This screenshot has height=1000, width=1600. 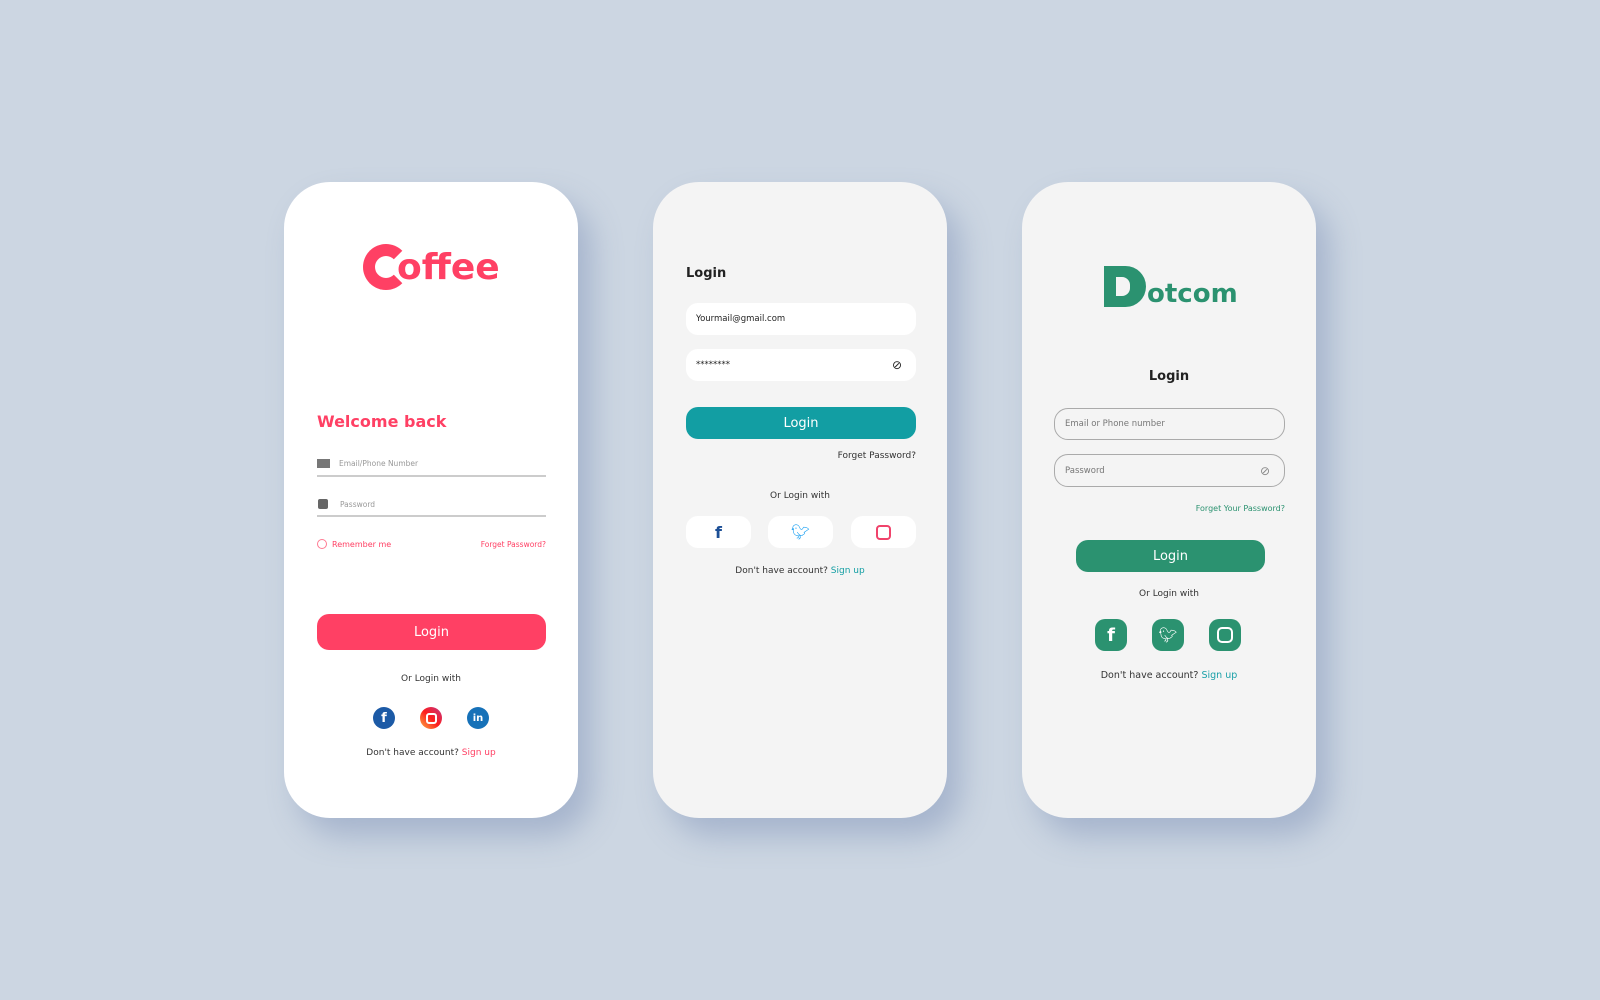 I want to click on password-input: ******** ⊘, so click(x=801, y=365).